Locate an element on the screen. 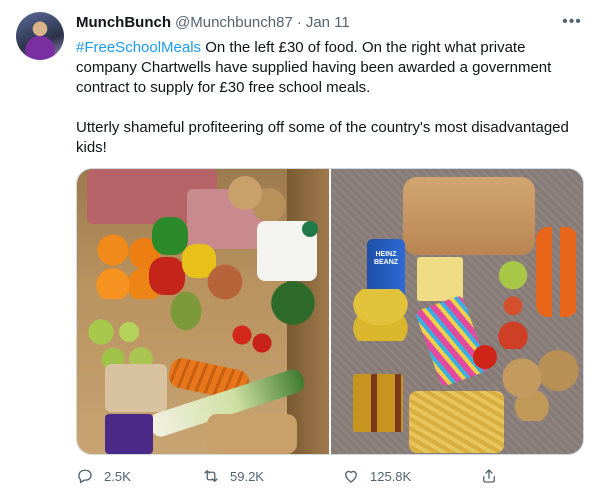  share-icon is located at coordinates (489, 476).